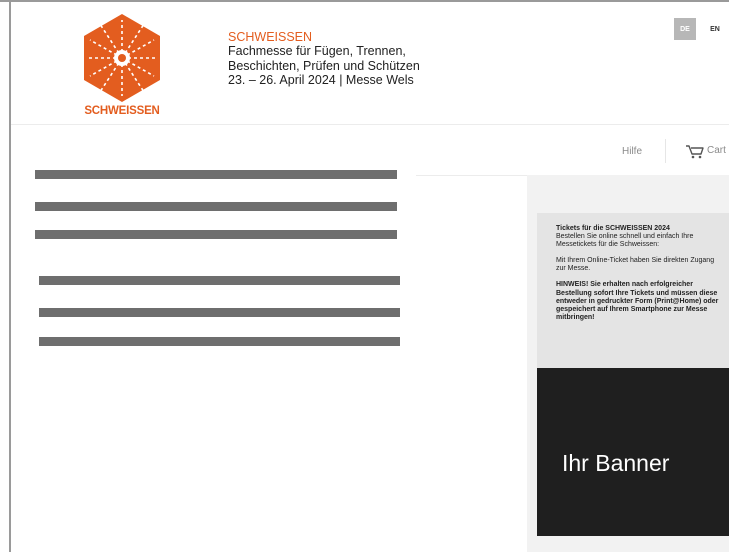 This screenshot has height=552, width=729. I want to click on logo-wordmark: SCHWEISSEN, so click(122, 111).